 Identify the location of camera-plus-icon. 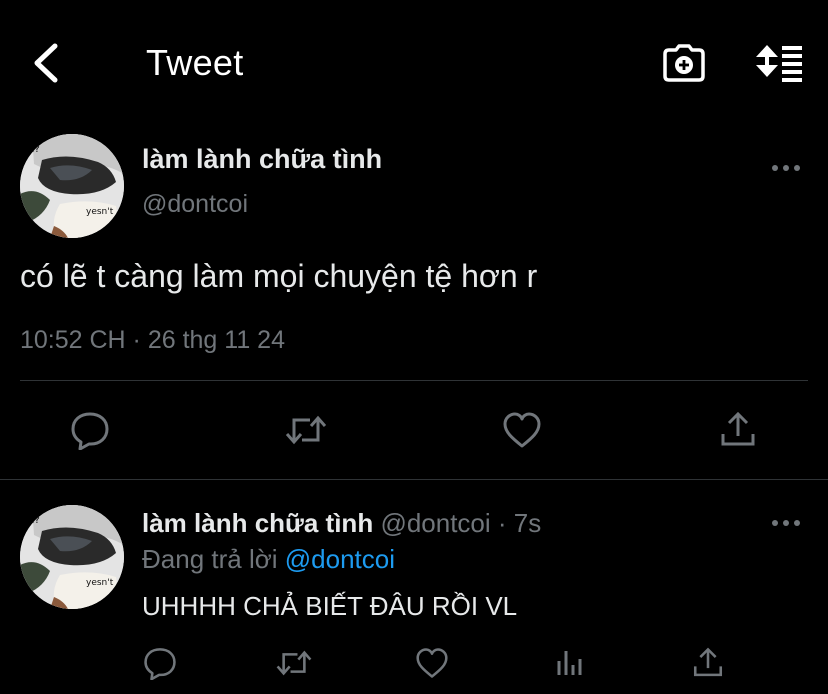
(684, 63).